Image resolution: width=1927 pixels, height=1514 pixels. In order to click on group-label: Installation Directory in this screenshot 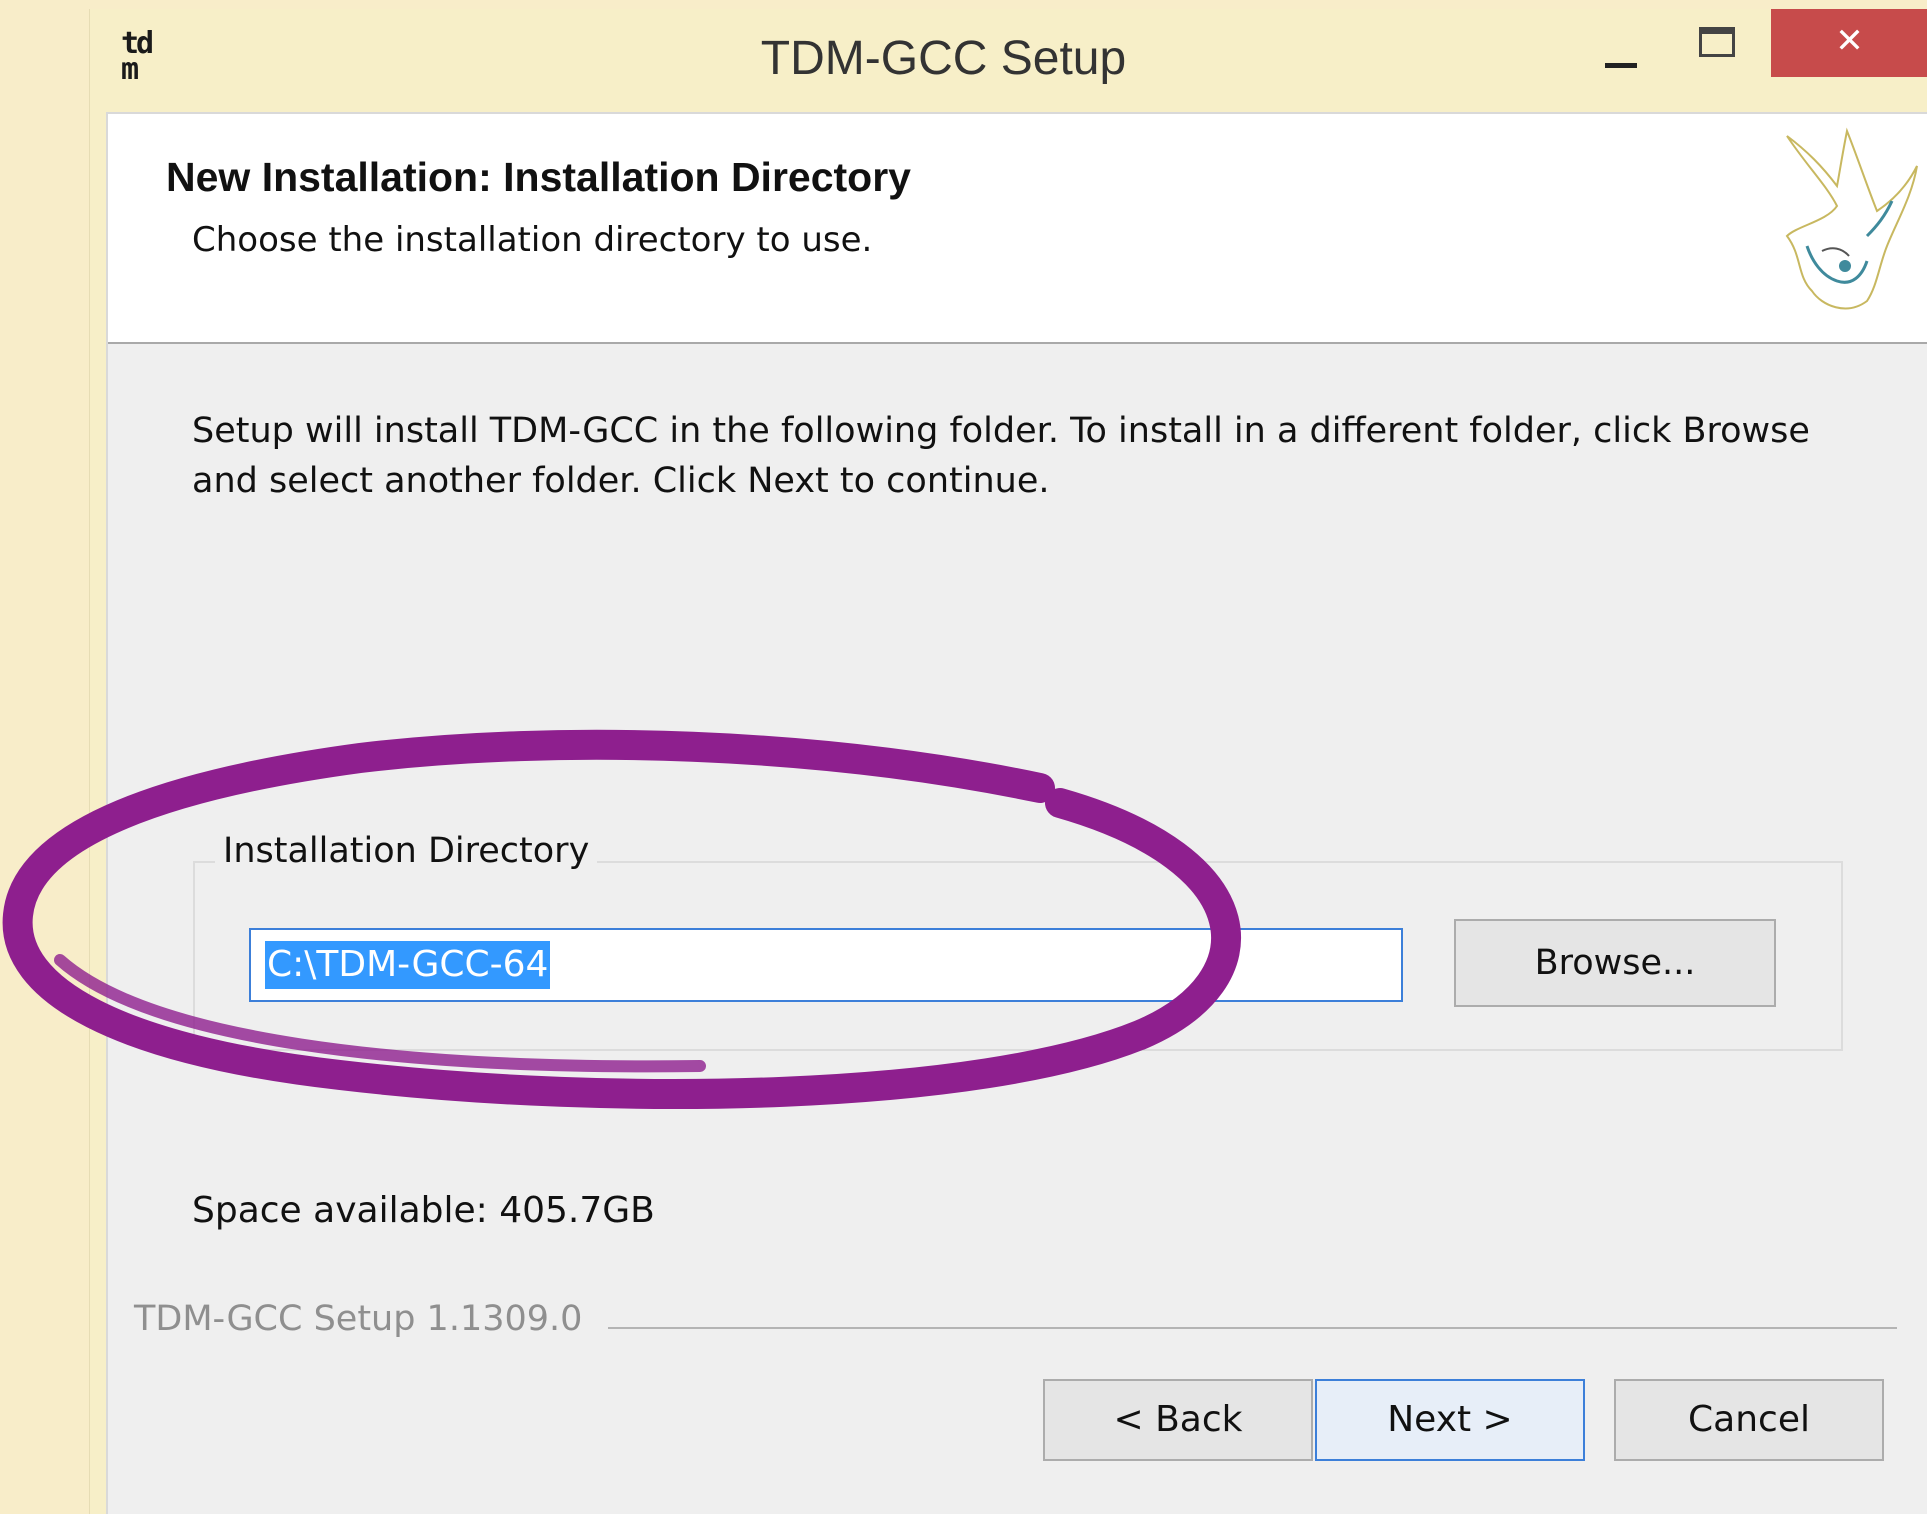, I will do `click(406, 851)`.